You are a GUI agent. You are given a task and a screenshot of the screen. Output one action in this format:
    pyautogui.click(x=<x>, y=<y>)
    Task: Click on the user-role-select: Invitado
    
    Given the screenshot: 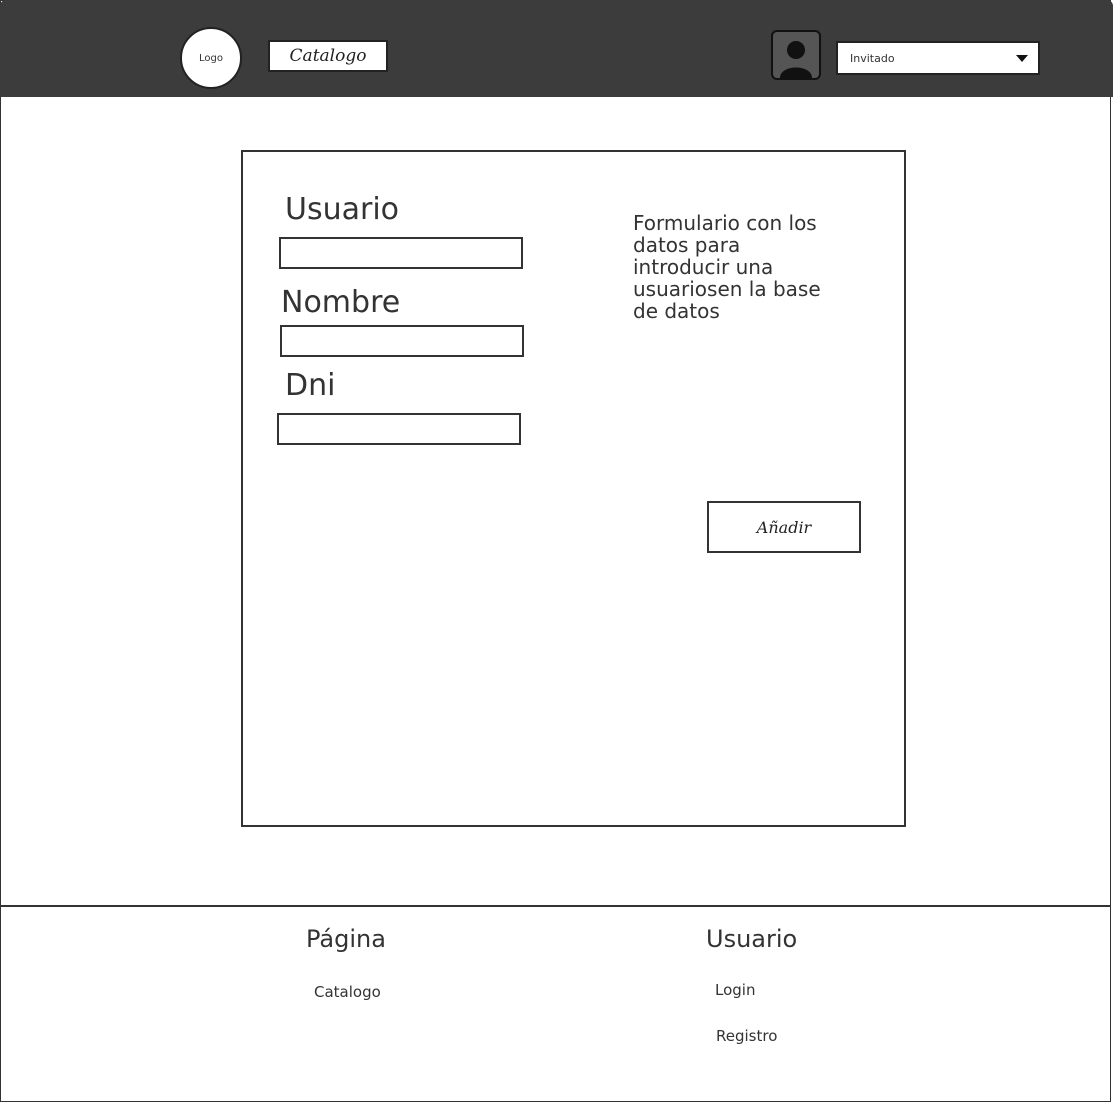 What is the action you would take?
    pyautogui.click(x=938, y=58)
    